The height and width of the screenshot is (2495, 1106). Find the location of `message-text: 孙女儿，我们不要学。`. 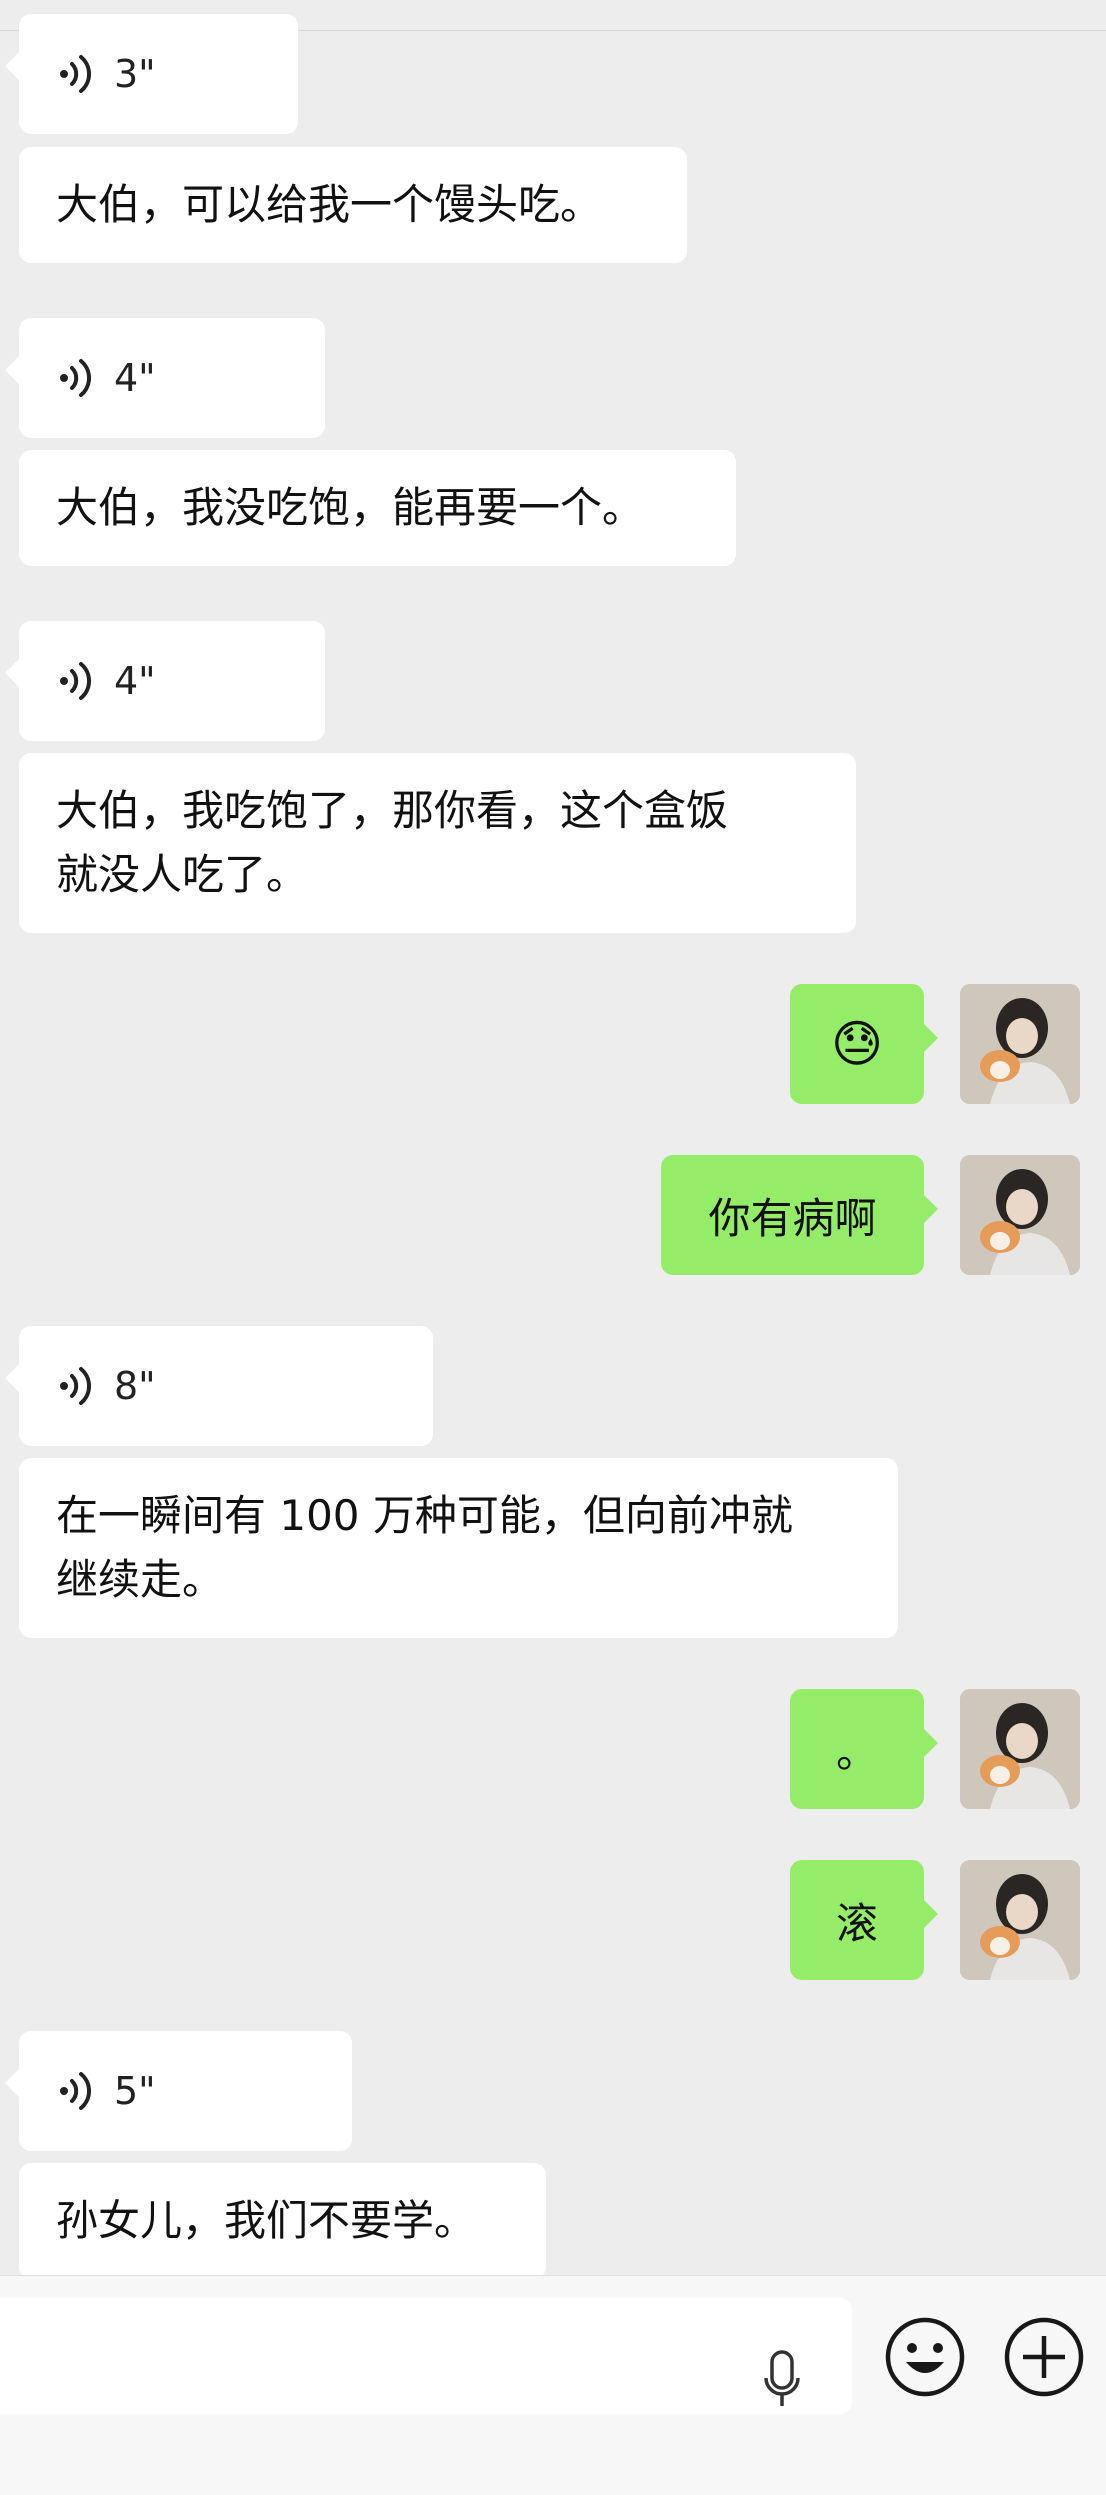

message-text: 孙女儿，我们不要学。 is located at coordinates (266, 2220).